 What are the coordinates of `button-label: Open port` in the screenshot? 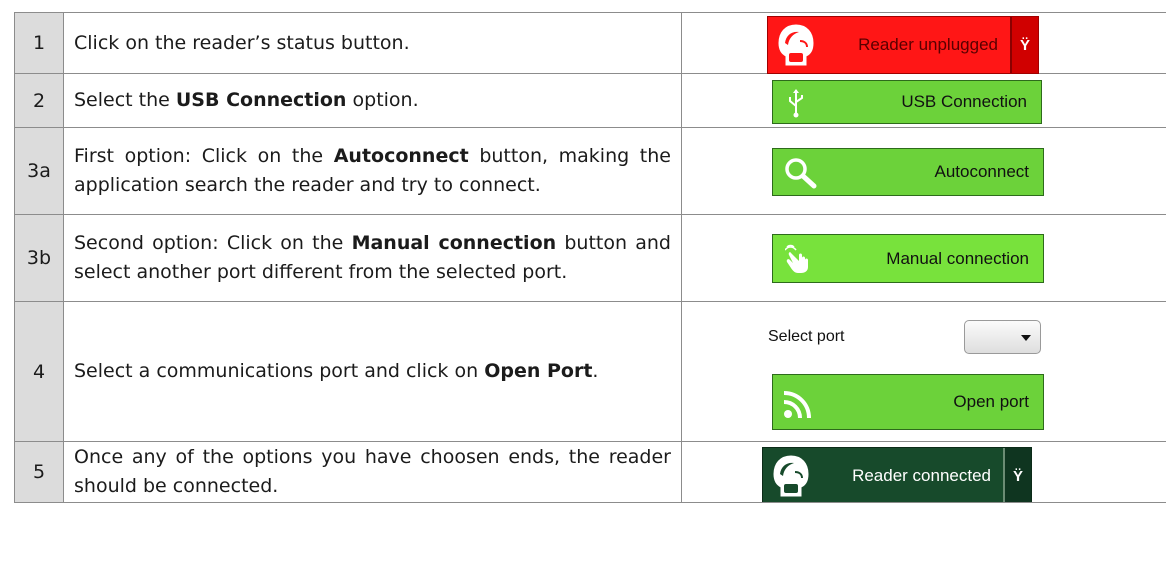 It's located at (991, 401).